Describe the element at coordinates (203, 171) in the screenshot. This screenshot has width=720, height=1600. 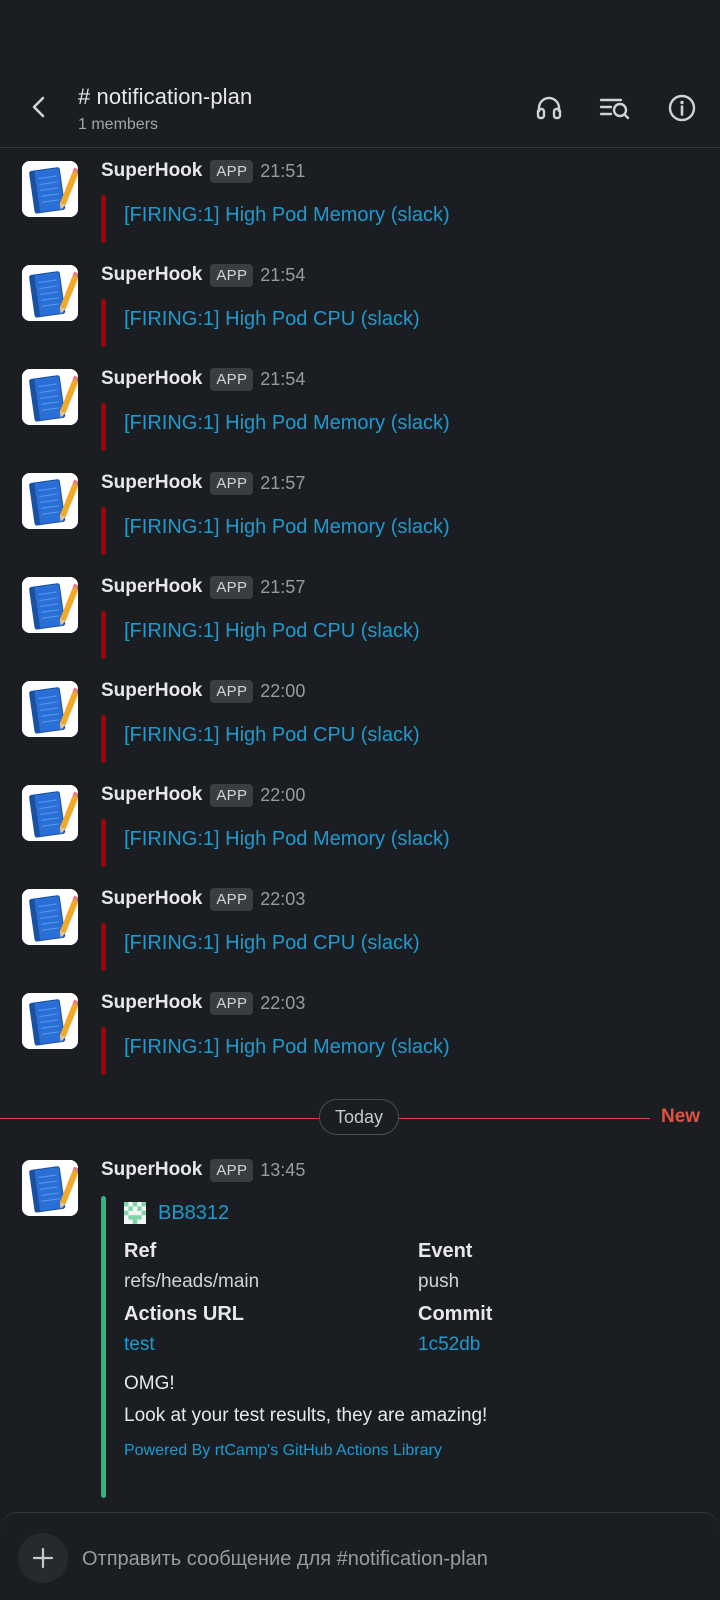
I see `message-header: SuperHook APP 21:51` at that location.